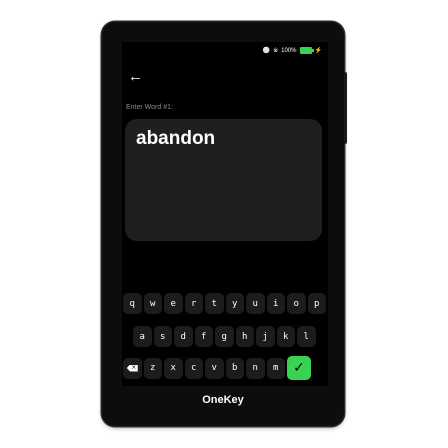  What do you see at coordinates (132, 368) in the screenshot?
I see `backspace-icon: ×` at bounding box center [132, 368].